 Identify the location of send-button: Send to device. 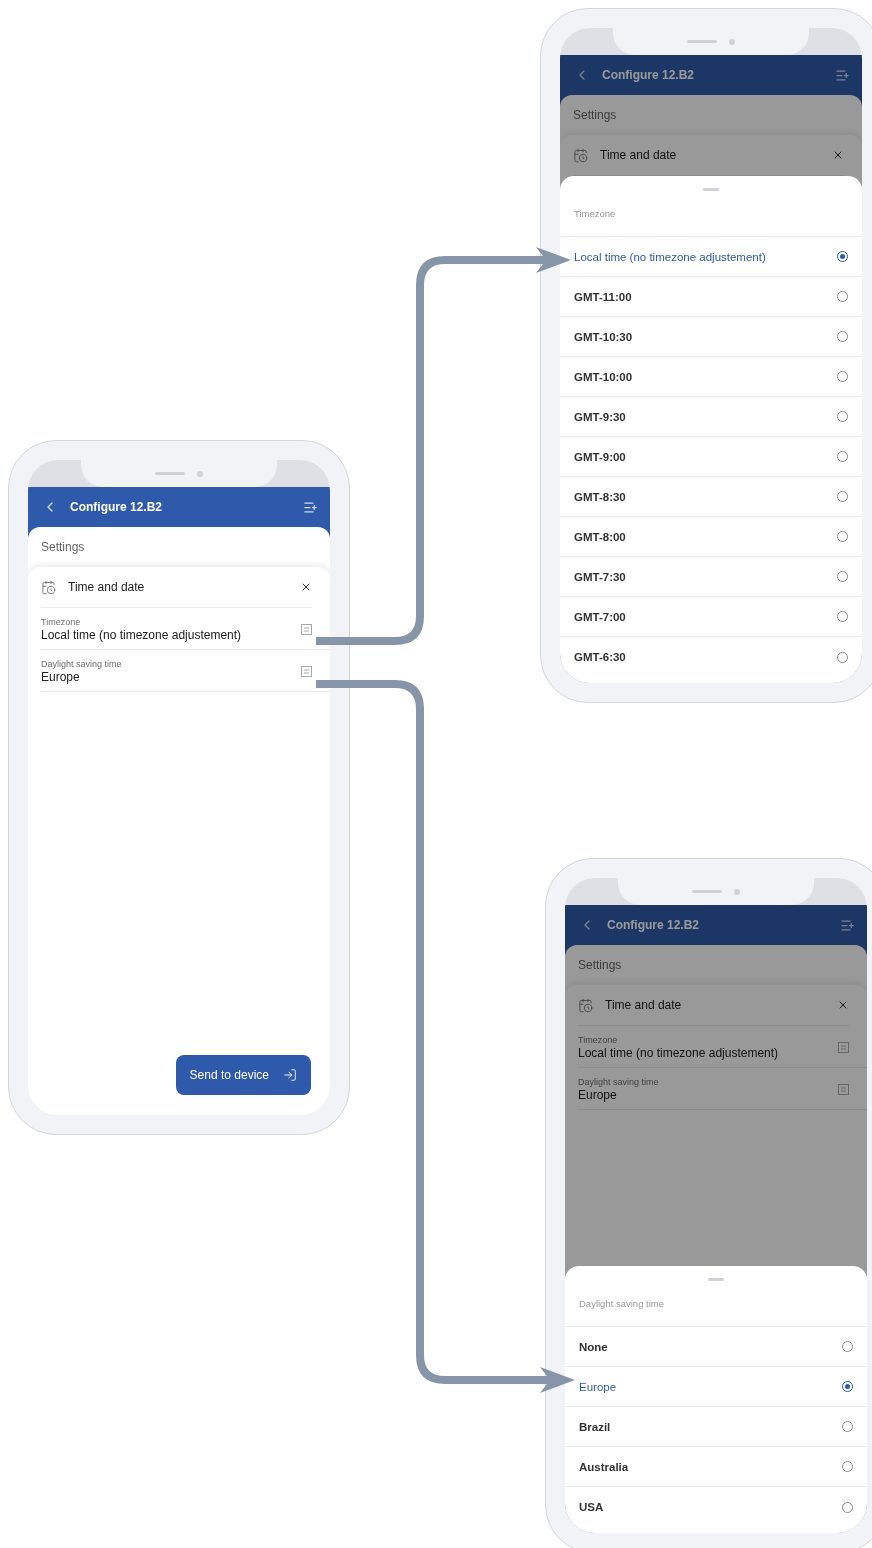
(243, 1075).